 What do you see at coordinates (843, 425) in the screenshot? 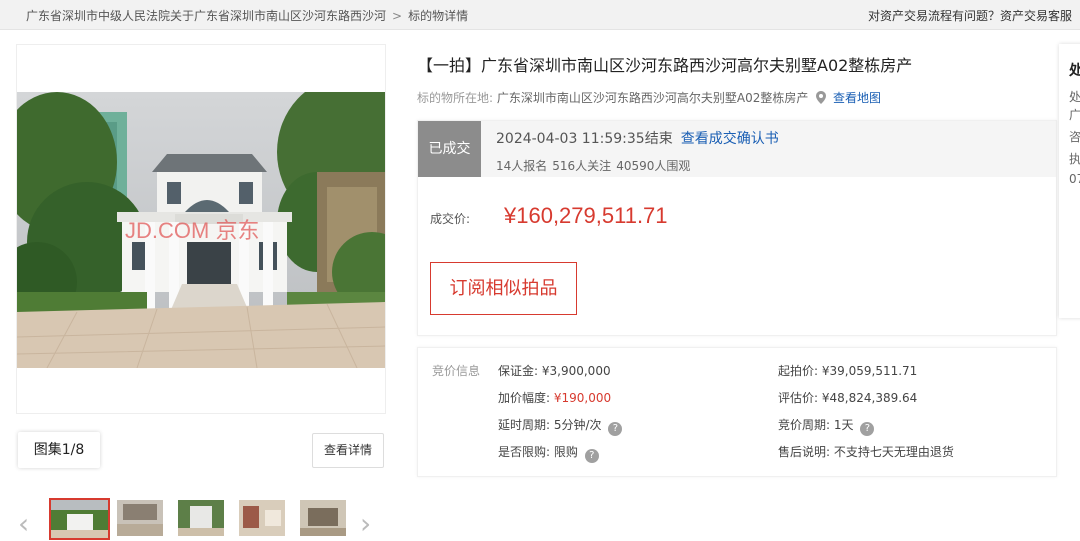
I see `cycle-value: 1天` at bounding box center [843, 425].